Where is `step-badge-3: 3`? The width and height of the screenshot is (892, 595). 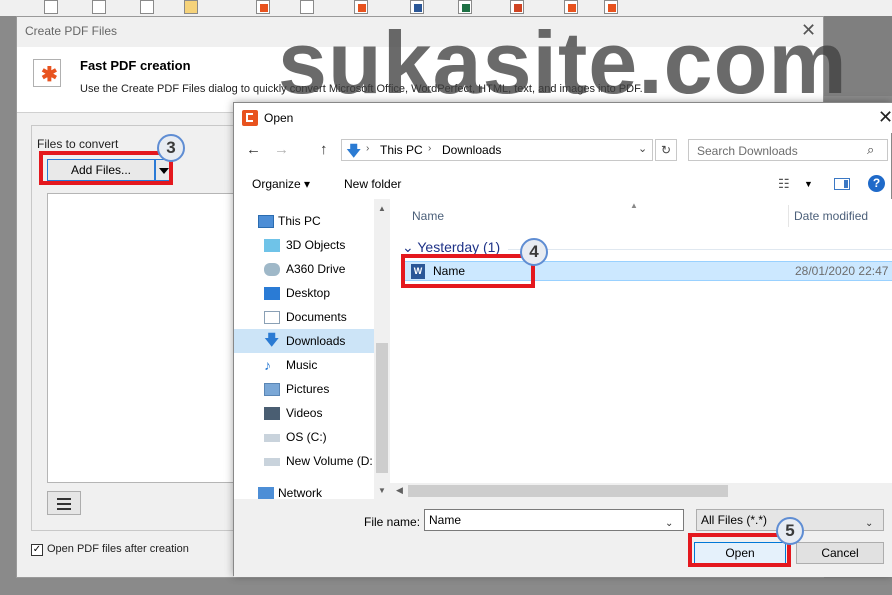
step-badge-3: 3 is located at coordinates (171, 148).